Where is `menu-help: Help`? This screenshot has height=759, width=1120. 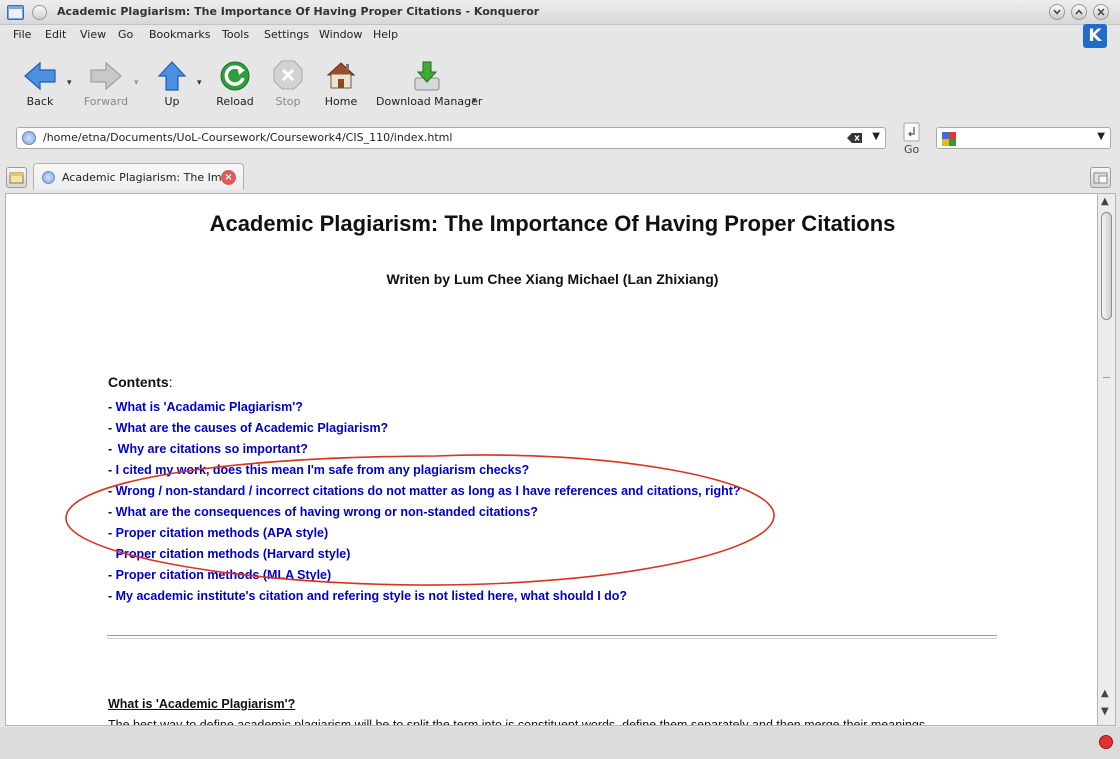 menu-help: Help is located at coordinates (385, 34).